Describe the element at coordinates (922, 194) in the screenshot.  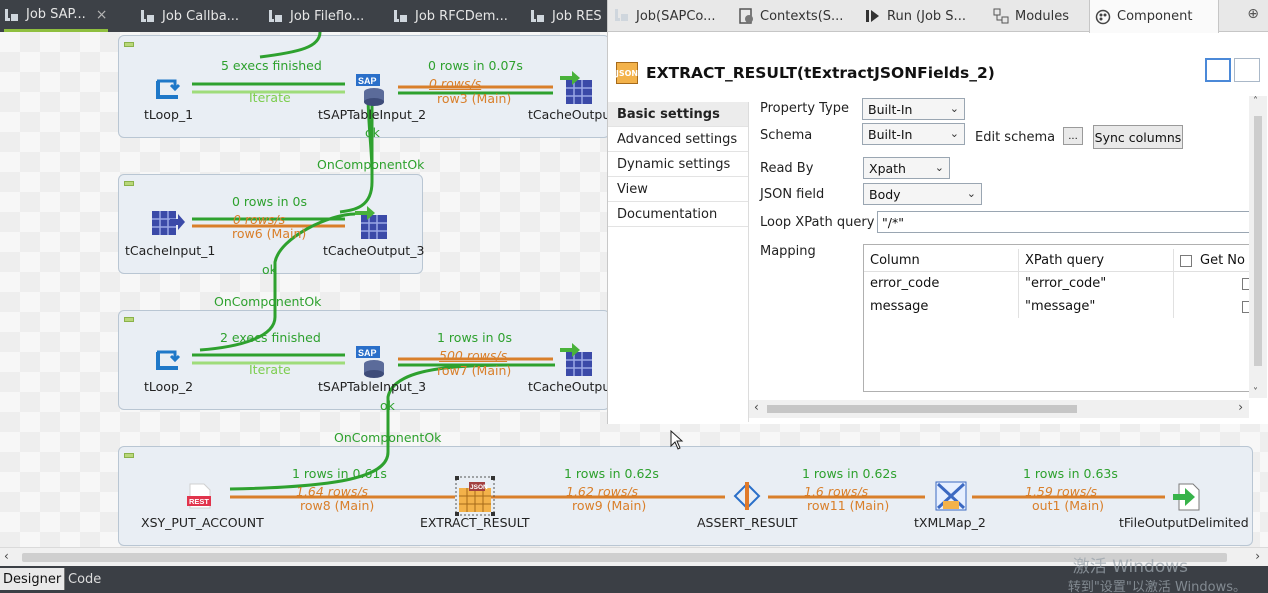
I see `json-field-select: Body ⌄` at that location.